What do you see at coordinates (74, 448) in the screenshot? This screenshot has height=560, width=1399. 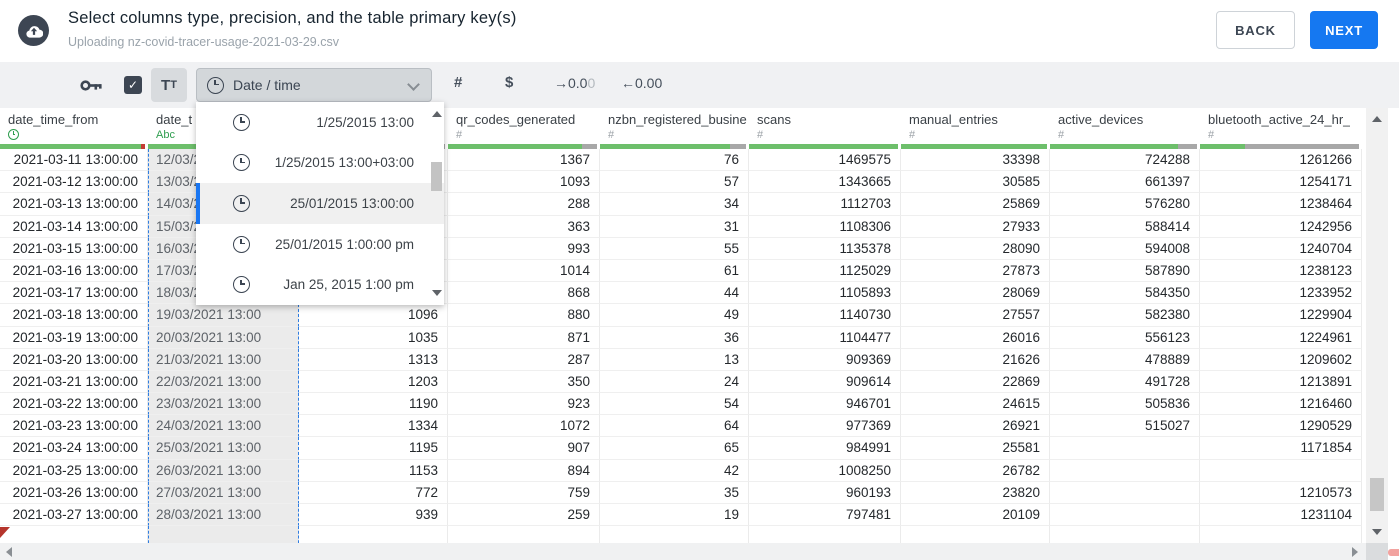 I see `table-cell: 2021-03-24 13:00:00` at bounding box center [74, 448].